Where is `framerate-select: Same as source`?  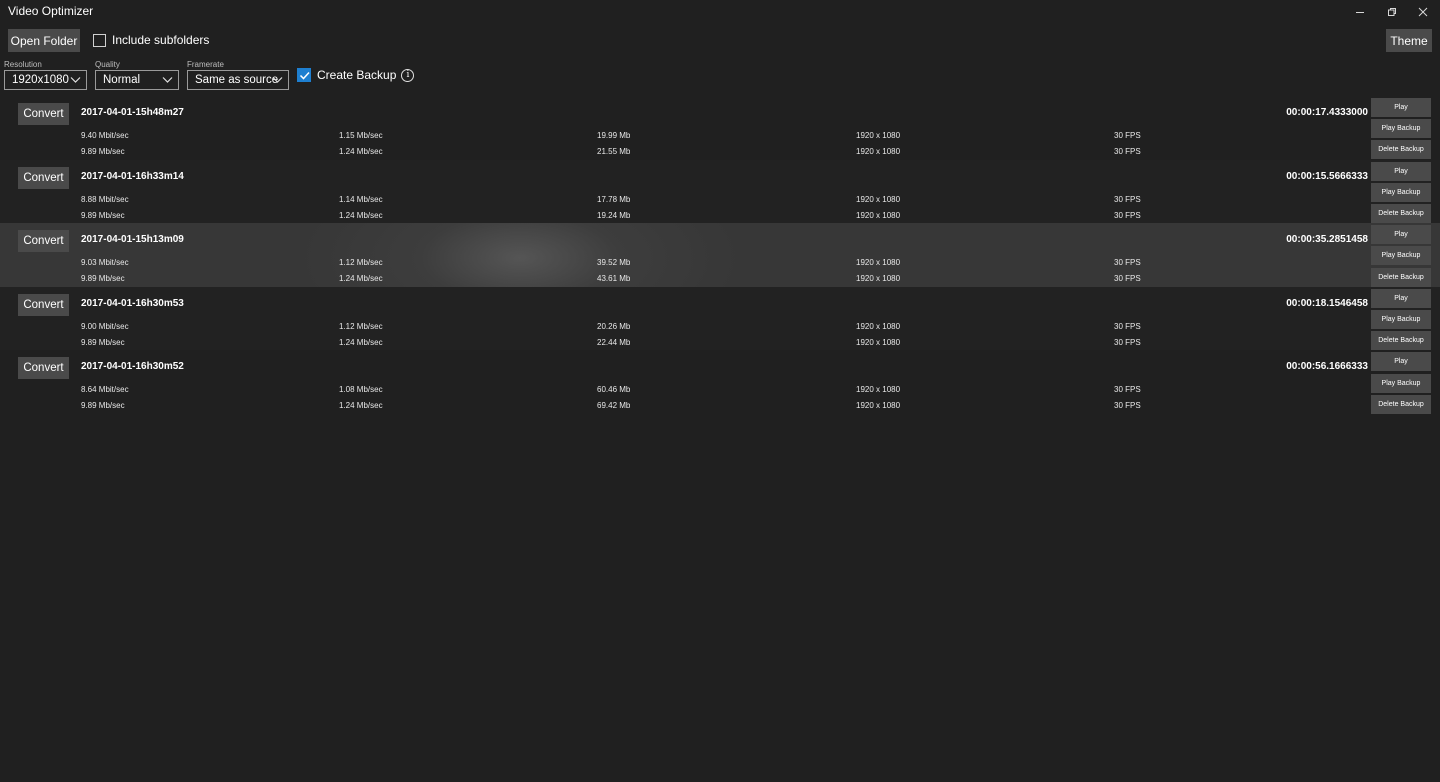 framerate-select: Same as source is located at coordinates (238, 80).